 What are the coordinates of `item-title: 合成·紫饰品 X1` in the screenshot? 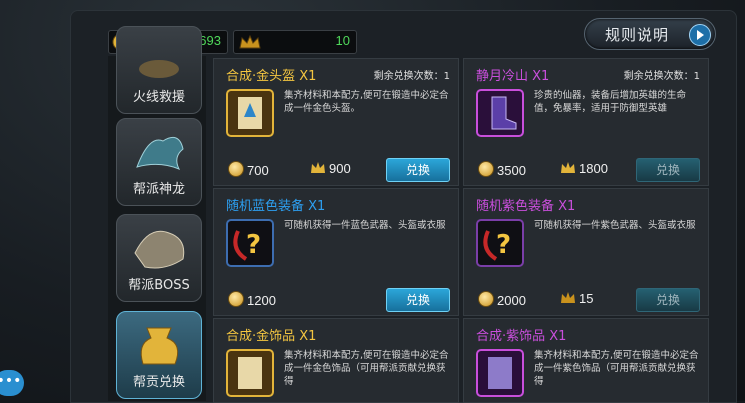 It's located at (521, 336).